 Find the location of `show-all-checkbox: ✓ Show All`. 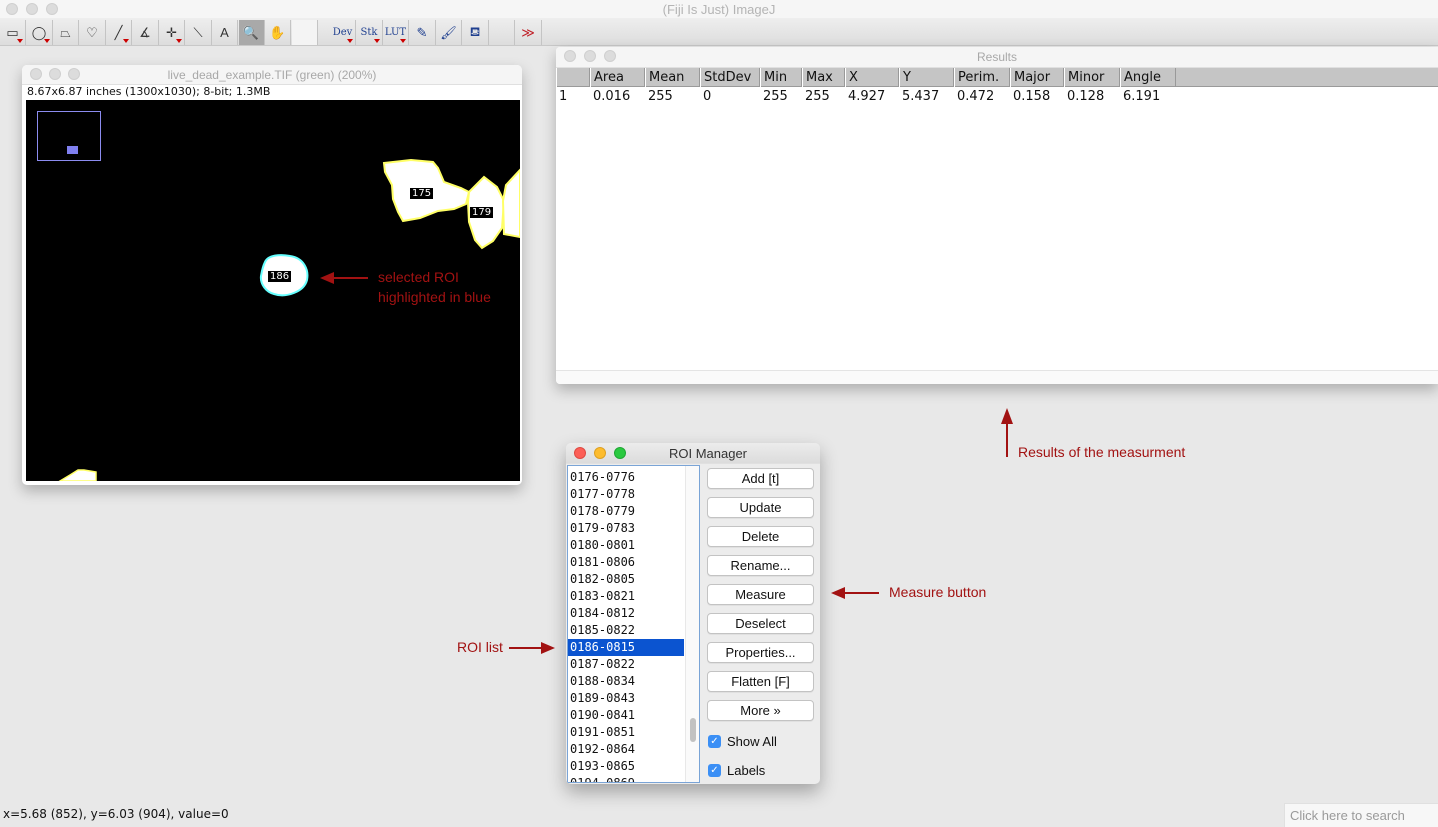

show-all-checkbox: ✓ Show All is located at coordinates (742, 741).